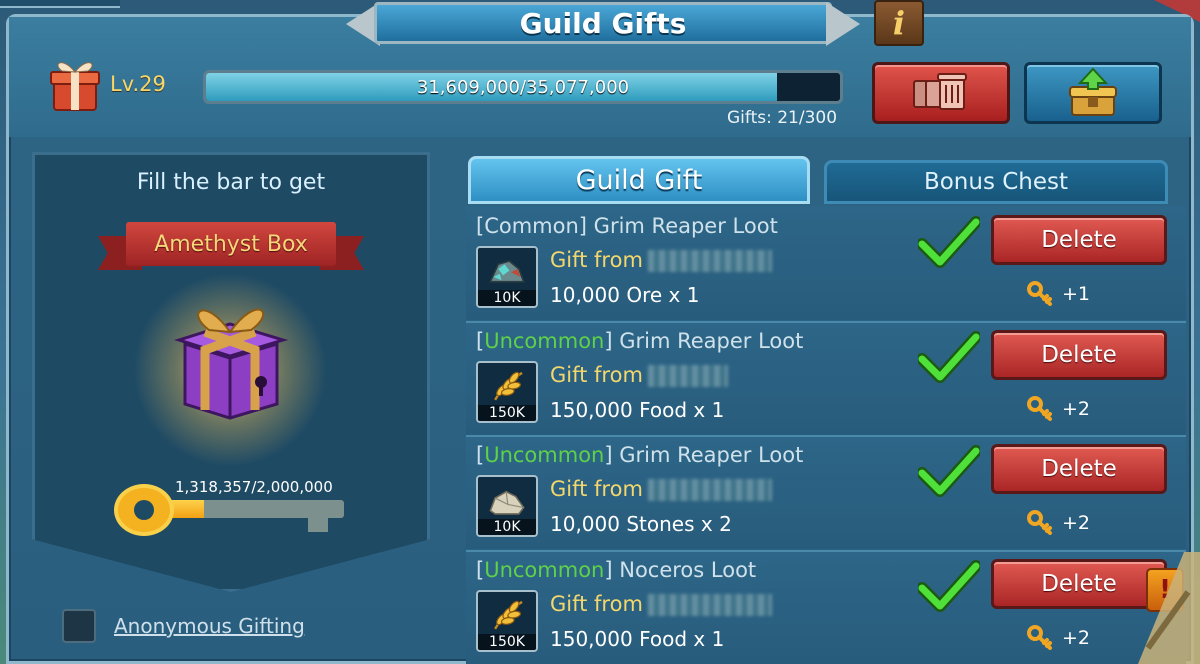 The width and height of the screenshot is (1200, 664). I want to click on stone-icon: 10K, so click(507, 506).